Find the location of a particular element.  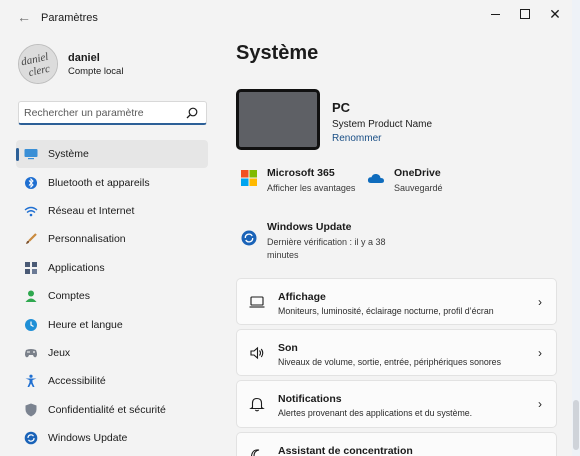

microsoft-365-icon is located at coordinates (249, 178).